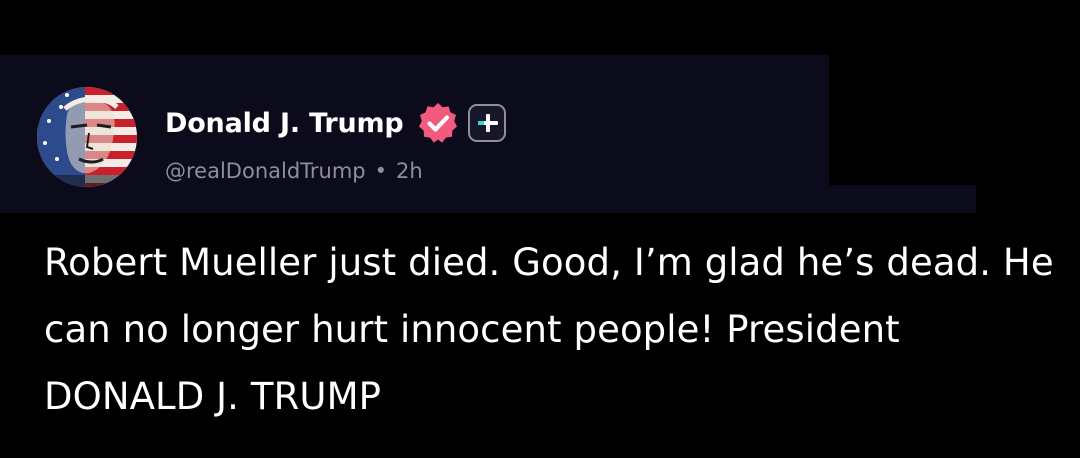 Image resolution: width=1080 pixels, height=458 pixels. I want to click on post-meta: @realDonaldTrump • 2h, so click(294, 171).